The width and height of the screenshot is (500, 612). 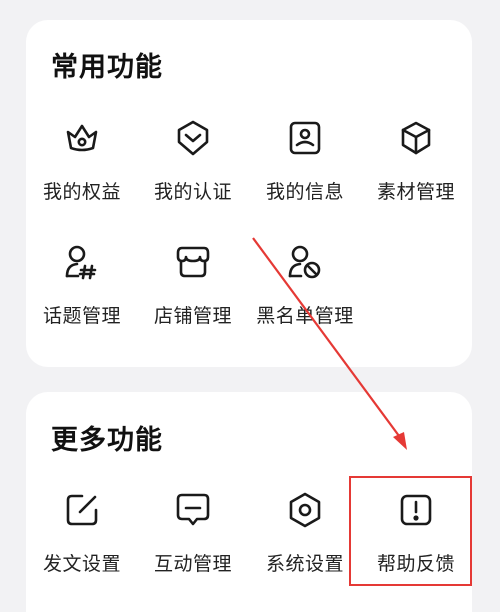 What do you see at coordinates (107, 67) in the screenshot?
I see `section-title-common: 常用功能` at bounding box center [107, 67].